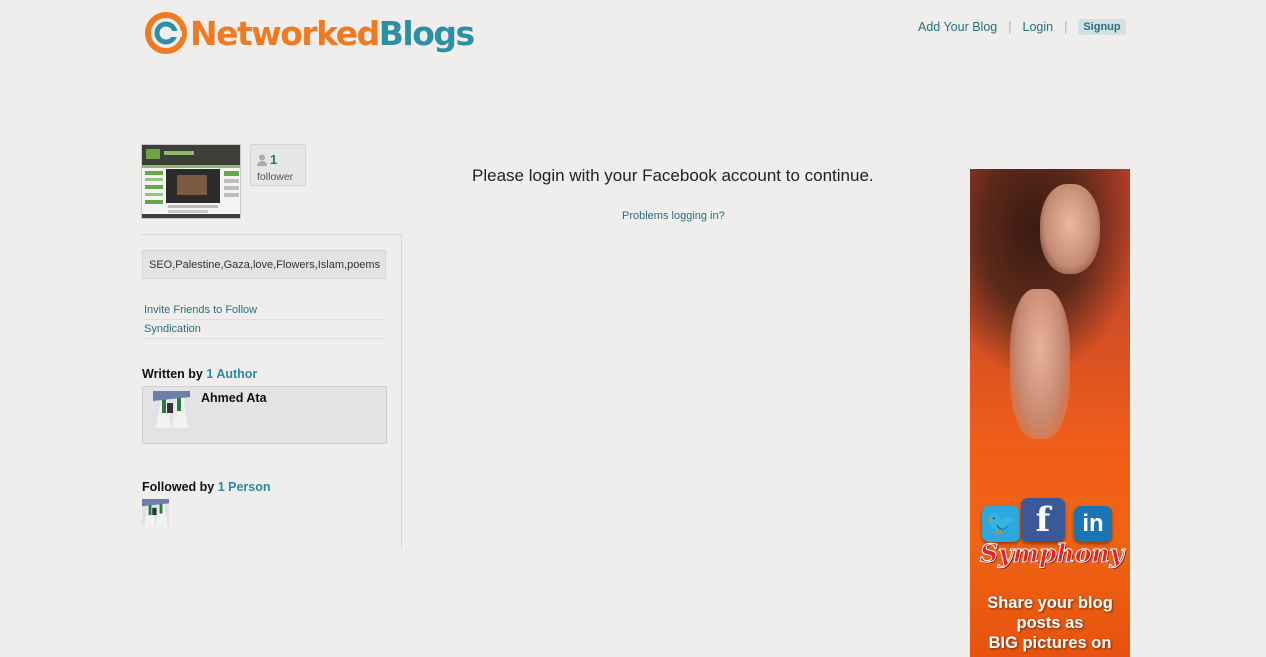  What do you see at coordinates (1038, 27) in the screenshot?
I see `login-link: Login` at bounding box center [1038, 27].